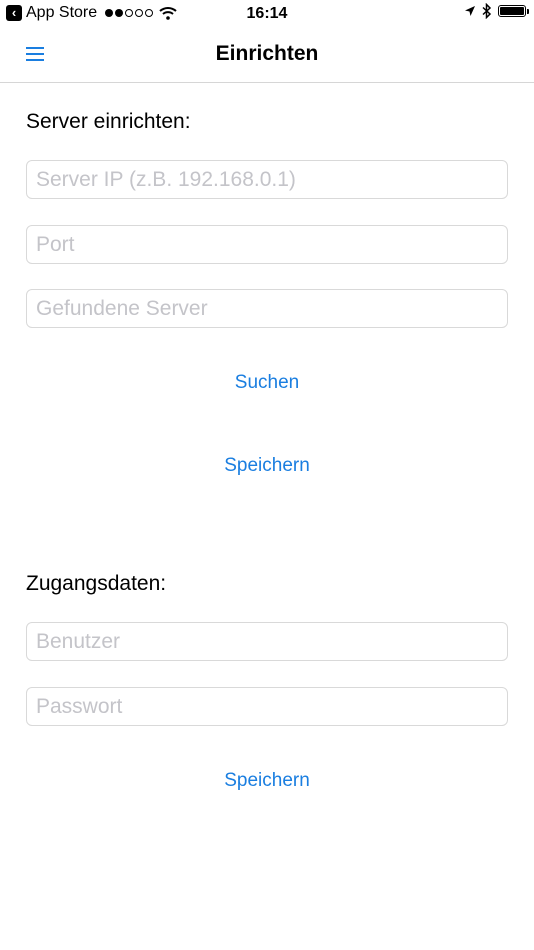 The height and width of the screenshot is (950, 534). I want to click on save-credentials-button: Speichern, so click(267, 781).